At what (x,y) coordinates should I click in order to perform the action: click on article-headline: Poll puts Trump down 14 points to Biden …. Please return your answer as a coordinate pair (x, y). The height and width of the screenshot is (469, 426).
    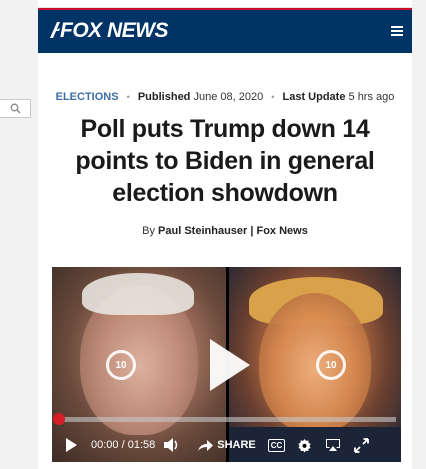
    Looking at the image, I should click on (225, 161).